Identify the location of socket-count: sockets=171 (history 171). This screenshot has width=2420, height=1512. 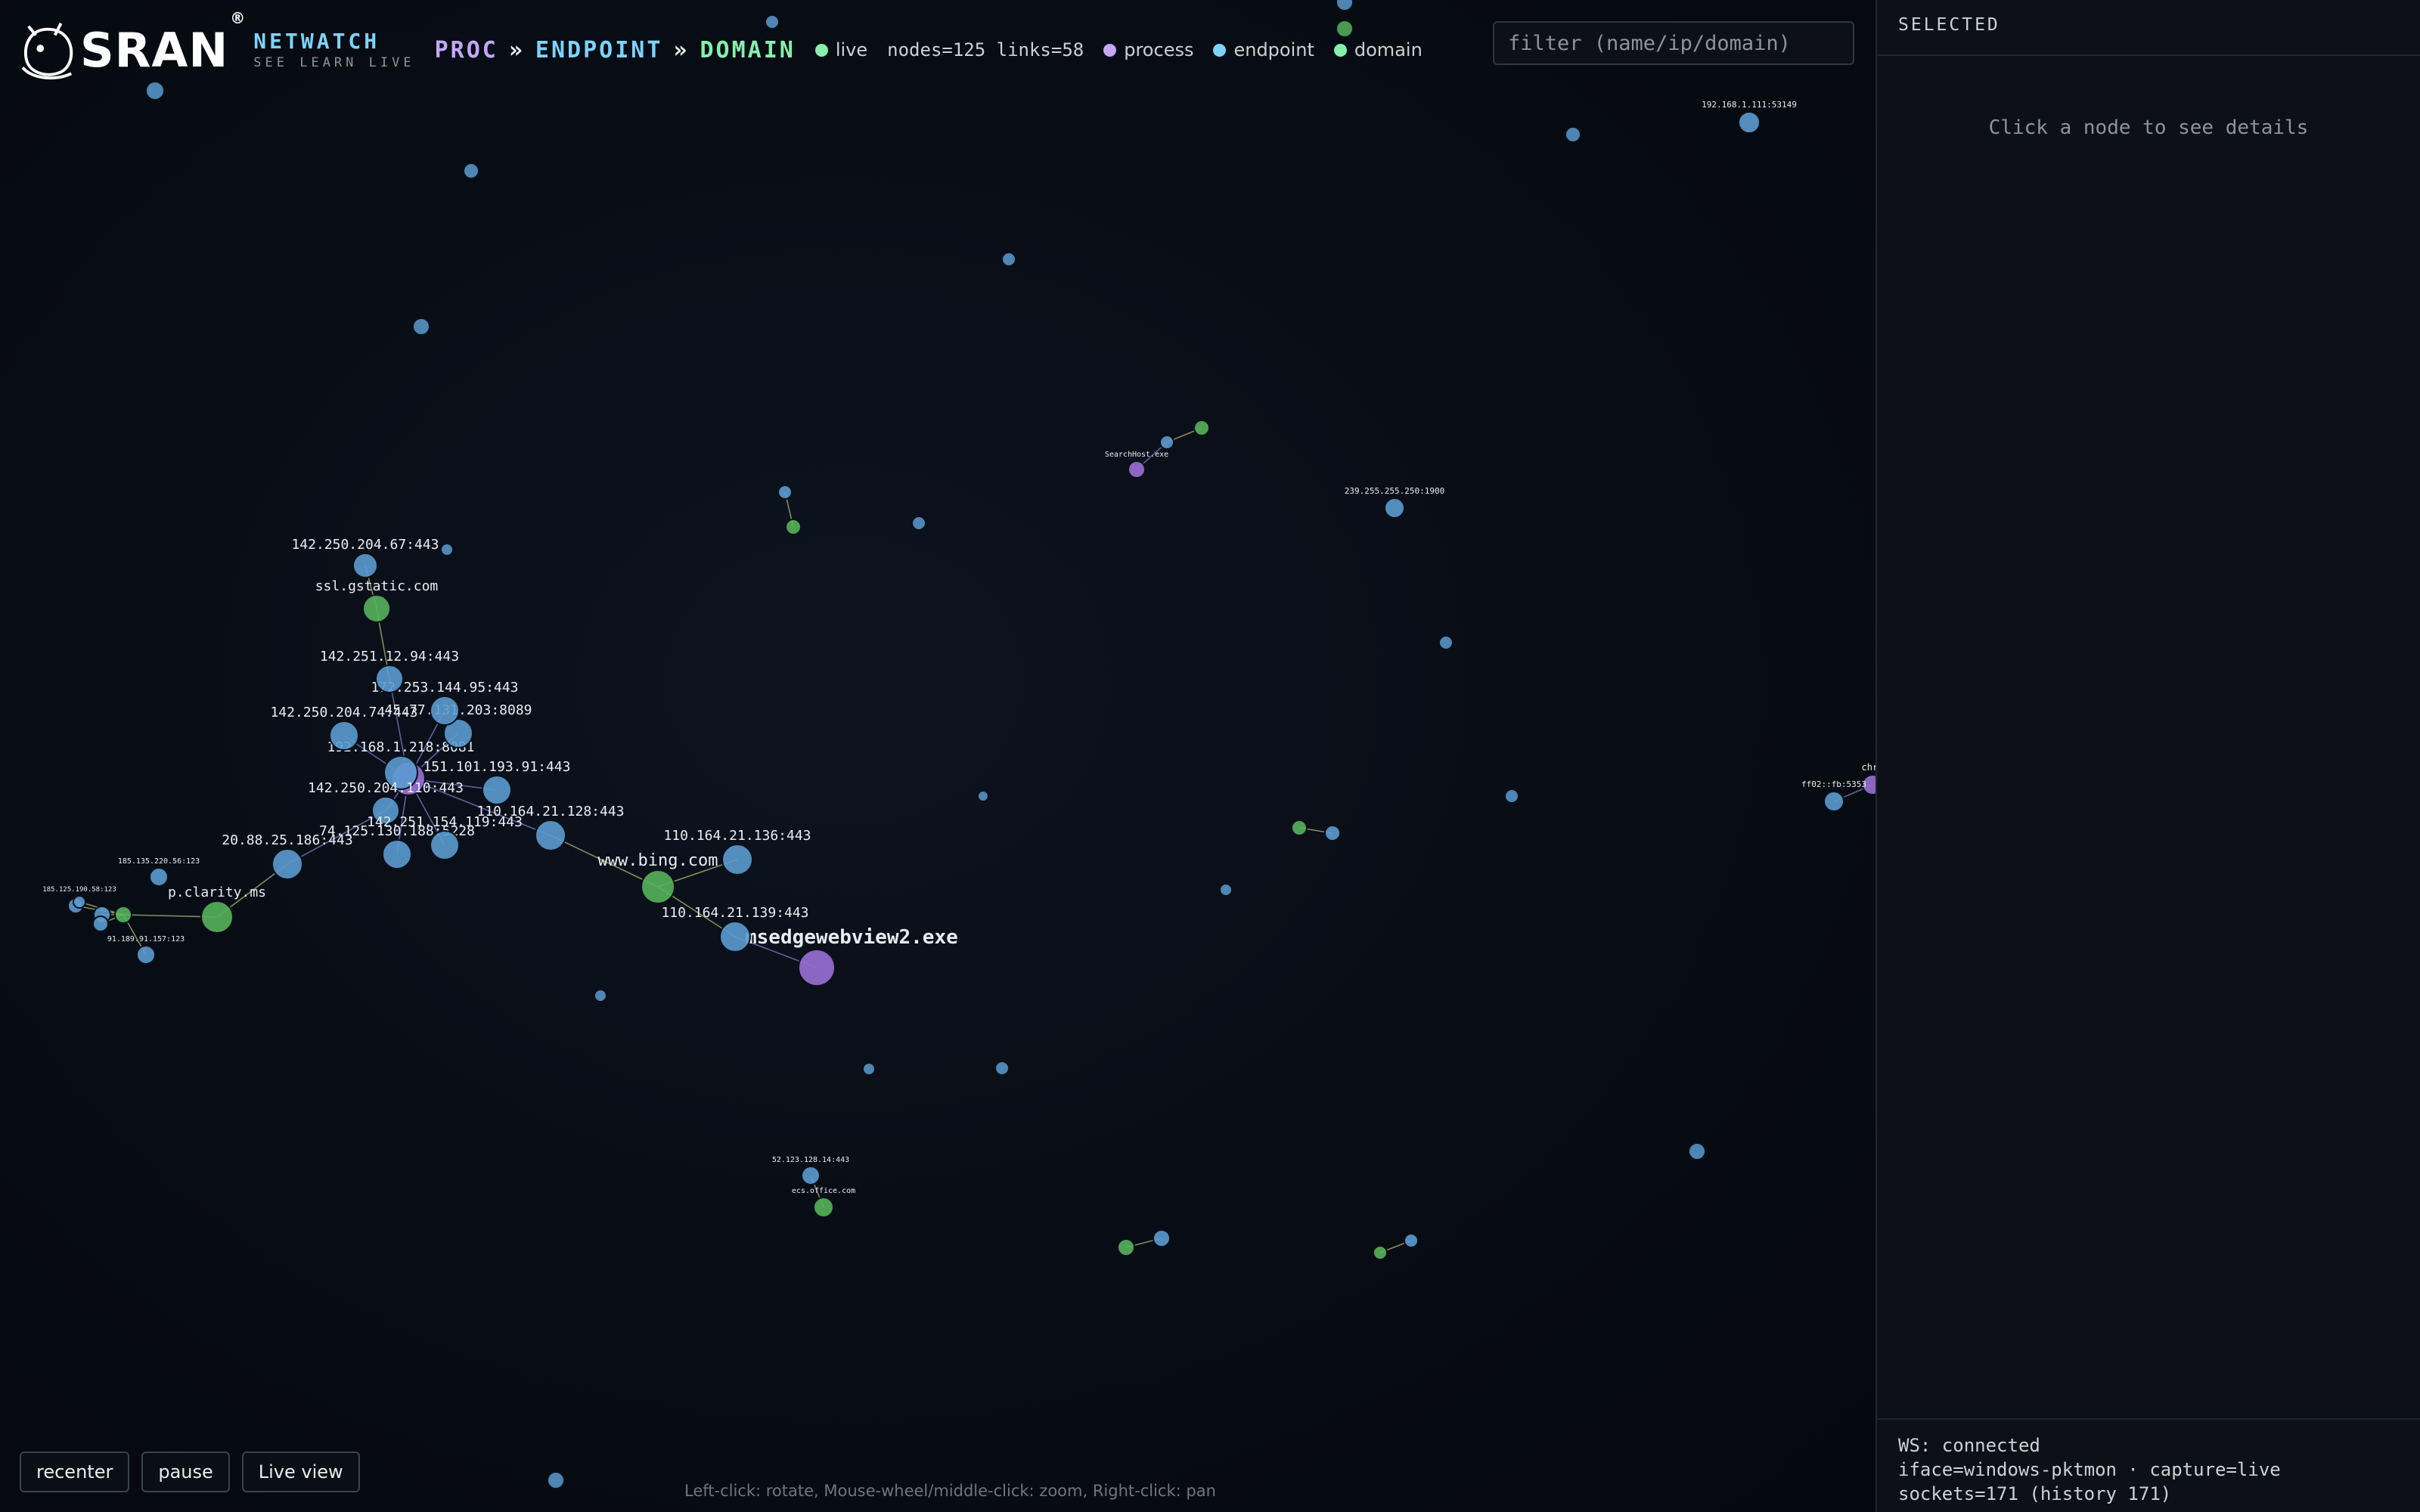
(2035, 1493).